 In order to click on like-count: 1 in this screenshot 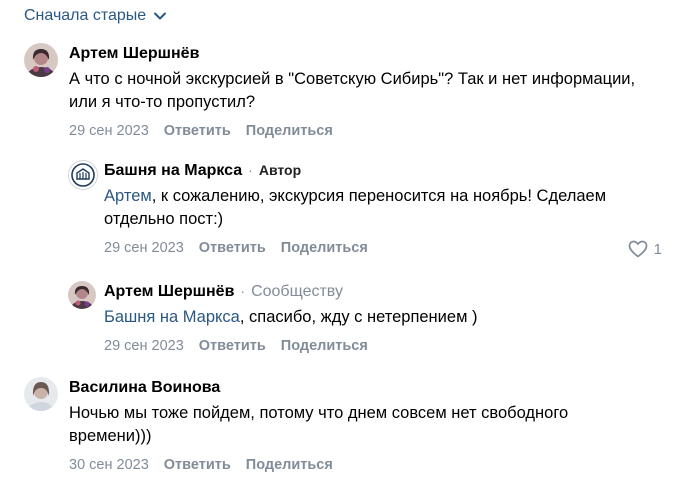, I will do `click(657, 249)`.